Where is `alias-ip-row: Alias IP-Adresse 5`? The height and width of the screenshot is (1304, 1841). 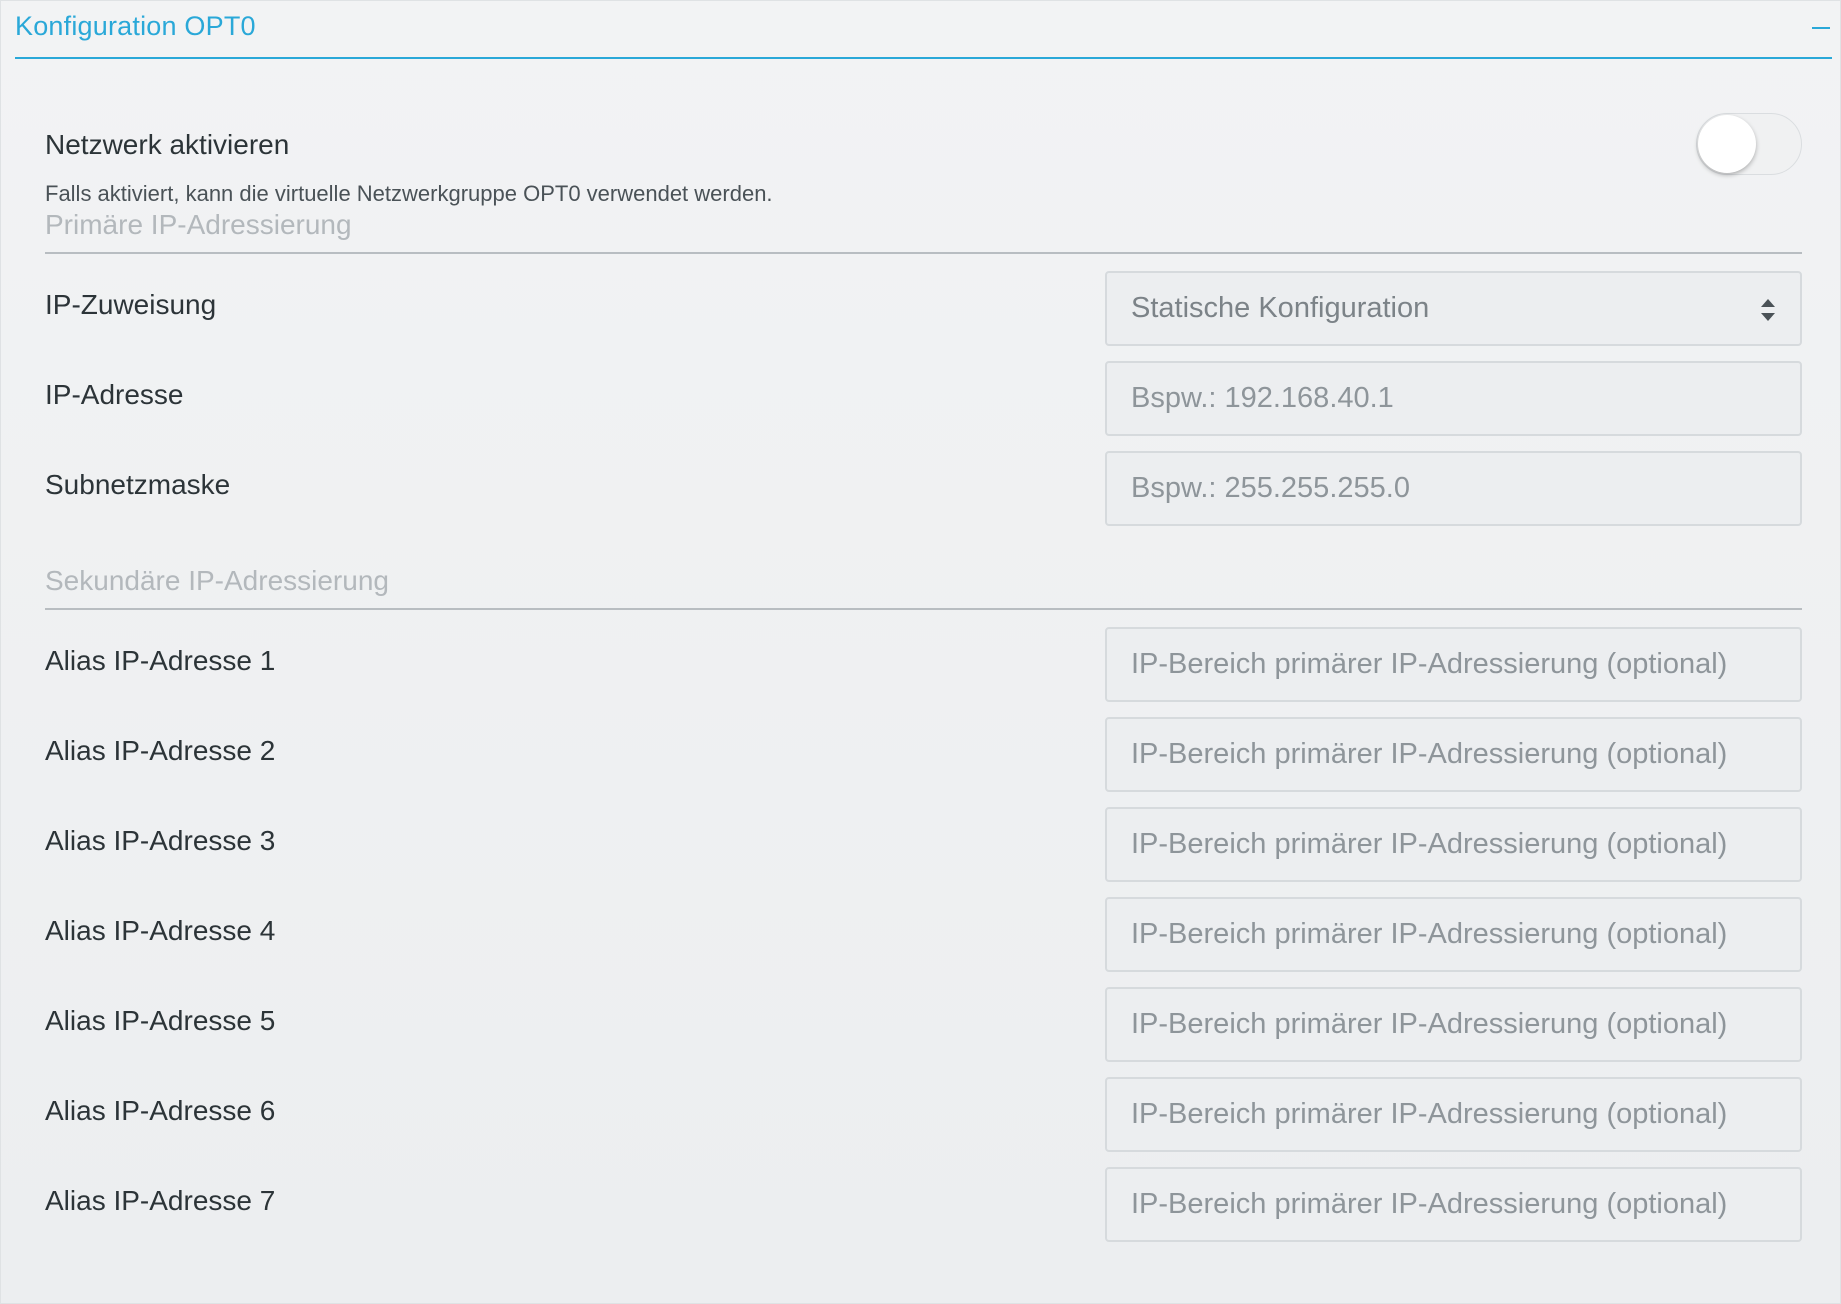 alias-ip-row: Alias IP-Adresse 5 is located at coordinates (923, 1024).